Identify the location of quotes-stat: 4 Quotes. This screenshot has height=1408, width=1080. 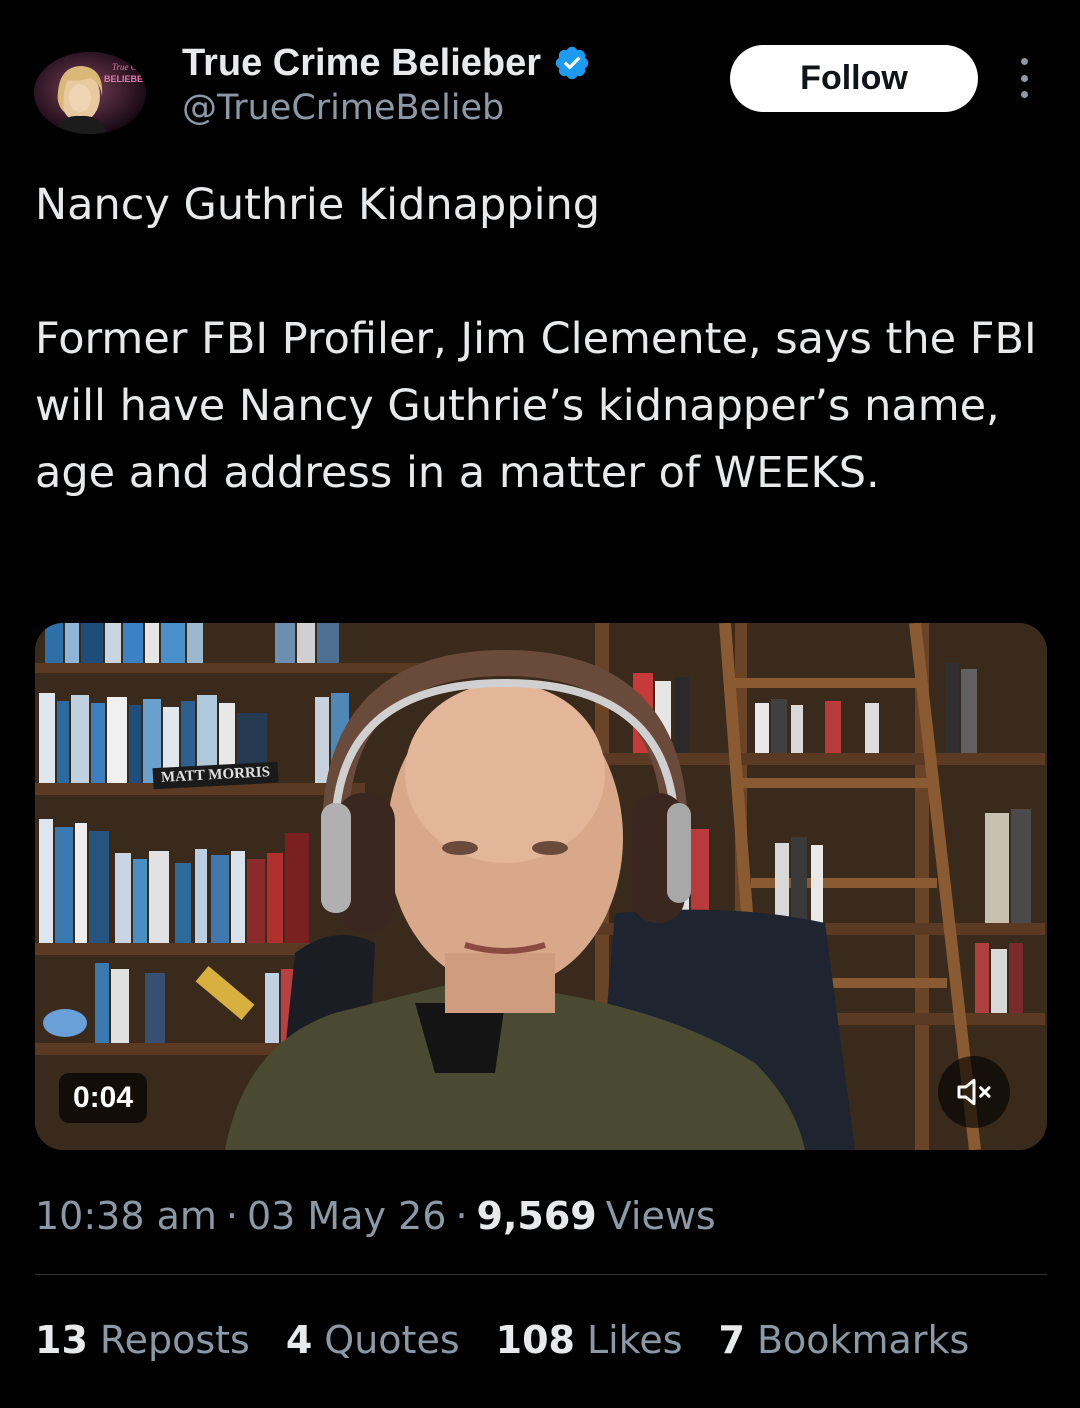
(373, 1340).